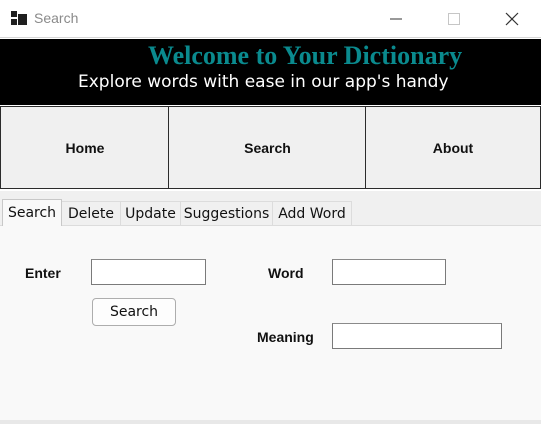 The image size is (541, 424). I want to click on tab-update: Update, so click(150, 213).